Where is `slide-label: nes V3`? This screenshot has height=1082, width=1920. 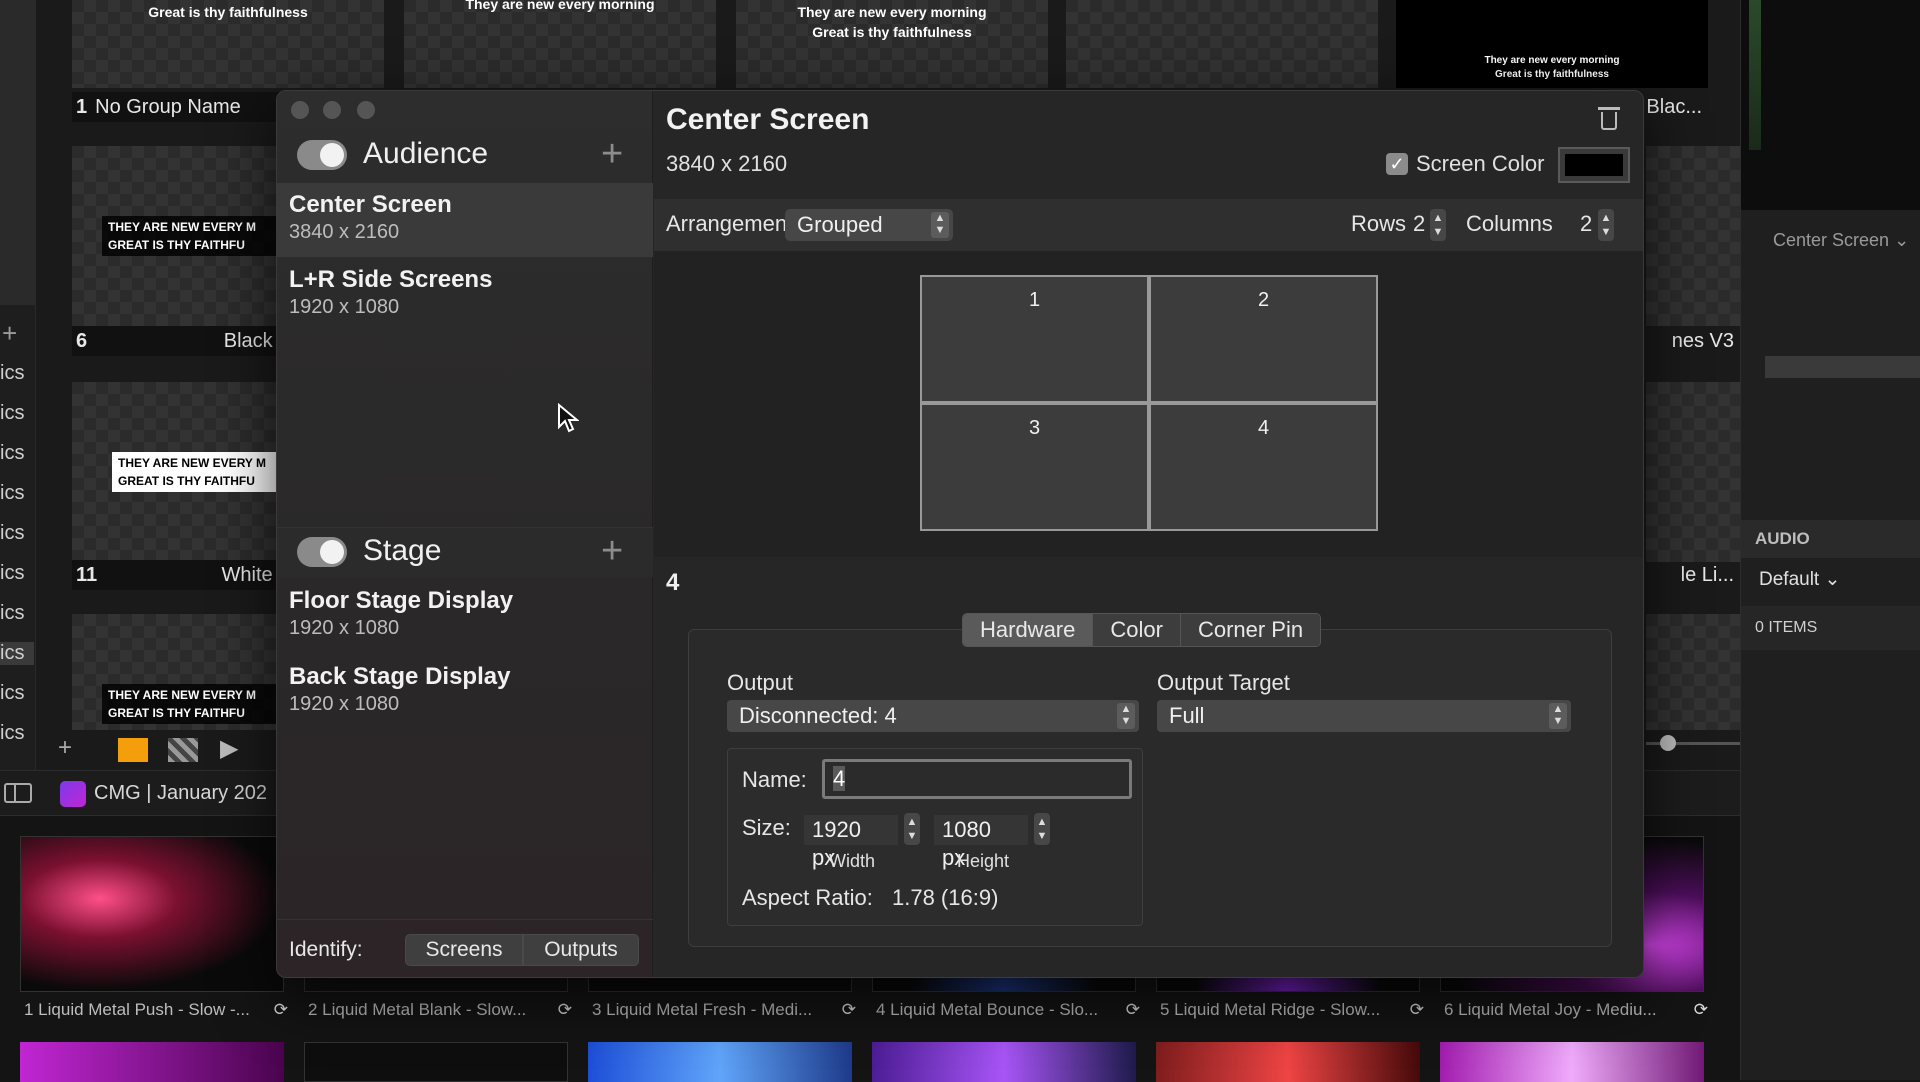 slide-label: nes V3 is located at coordinates (1690, 341).